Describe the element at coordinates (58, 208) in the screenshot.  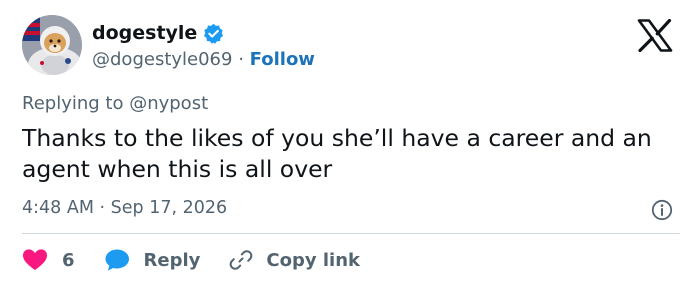
I see `tweet-time: 4:48 AM` at that location.